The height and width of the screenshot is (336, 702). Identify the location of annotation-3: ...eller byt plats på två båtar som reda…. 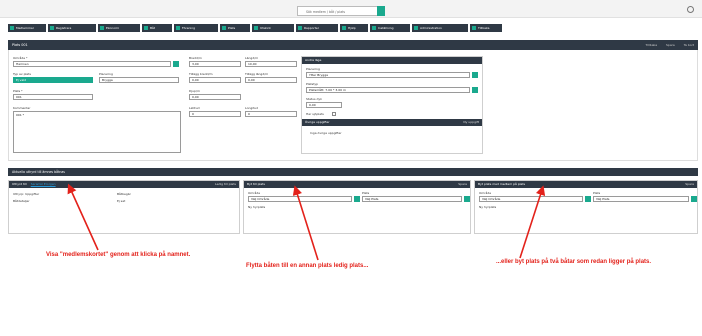
(574, 262).